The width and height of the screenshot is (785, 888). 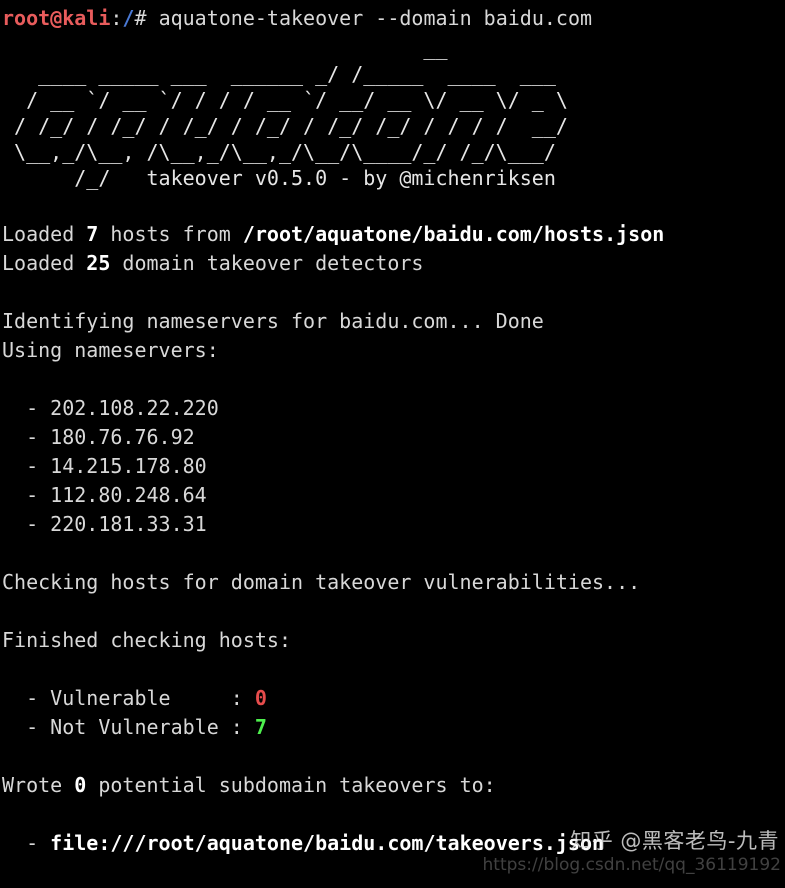 I want to click on banner-line-1: __, so click(x=225, y=48).